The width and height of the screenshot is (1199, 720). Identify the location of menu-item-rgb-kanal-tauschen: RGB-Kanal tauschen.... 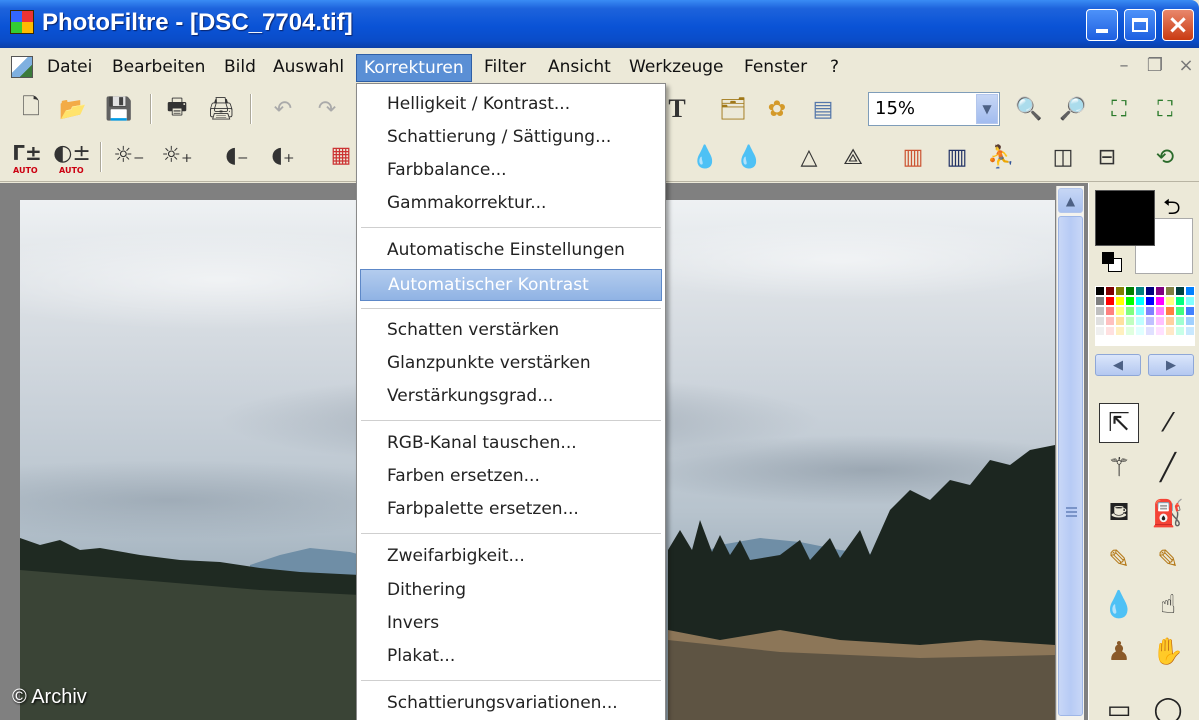
(511, 443).